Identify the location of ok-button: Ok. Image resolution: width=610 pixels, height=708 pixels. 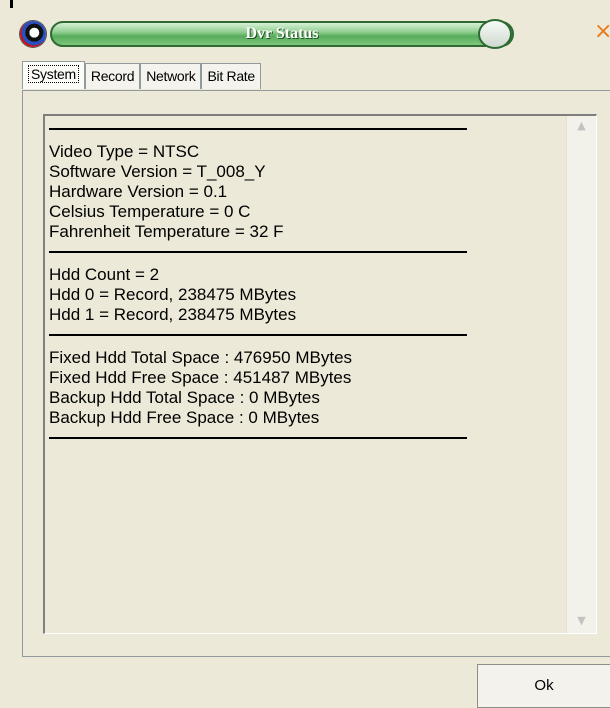
(543, 686).